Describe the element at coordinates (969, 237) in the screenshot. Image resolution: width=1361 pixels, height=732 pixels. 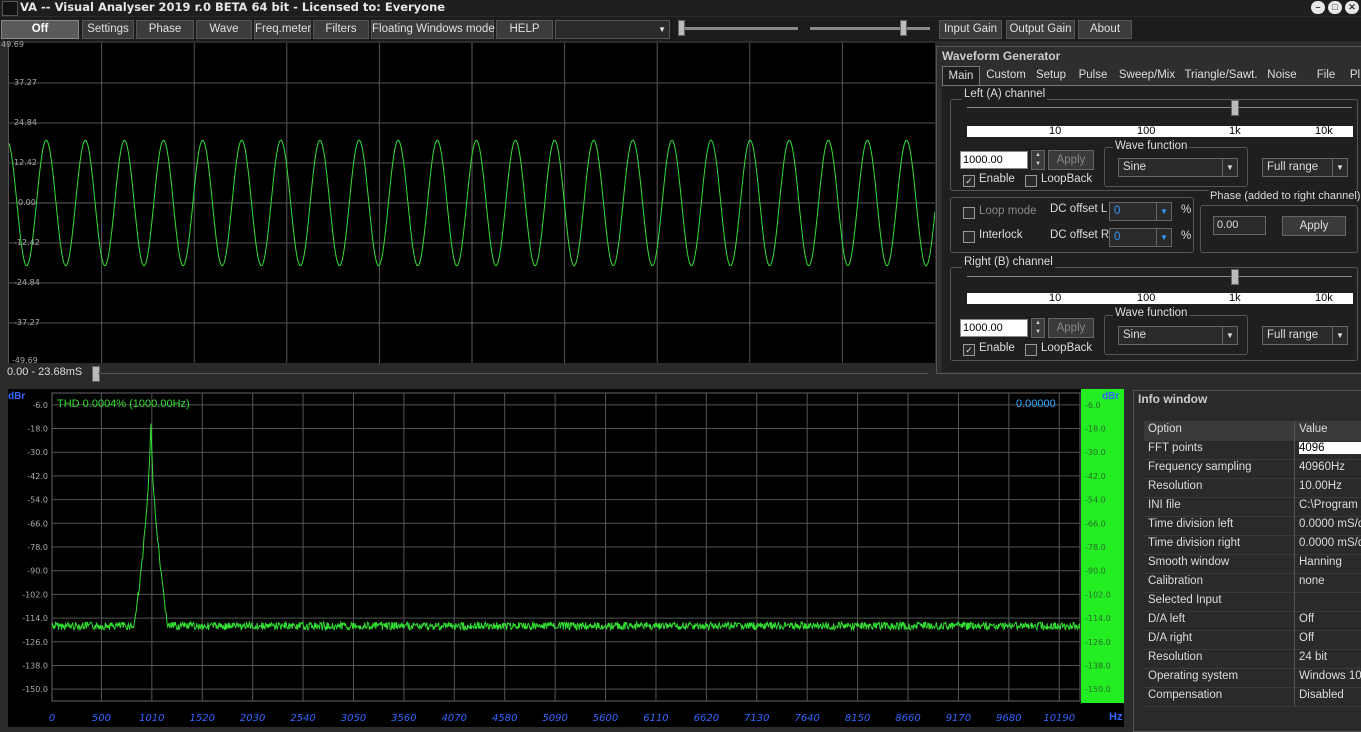
I see `interlock-checkbox` at that location.